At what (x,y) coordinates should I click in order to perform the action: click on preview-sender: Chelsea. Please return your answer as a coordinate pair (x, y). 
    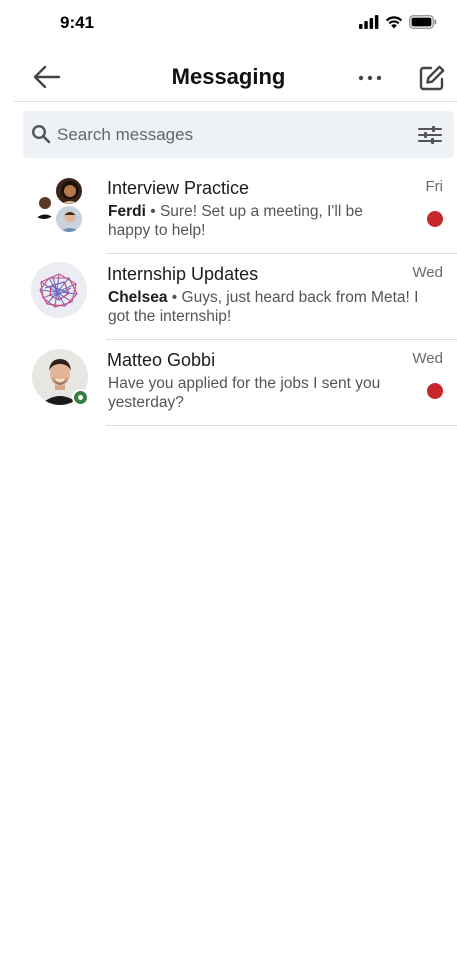
    Looking at the image, I should click on (138, 297).